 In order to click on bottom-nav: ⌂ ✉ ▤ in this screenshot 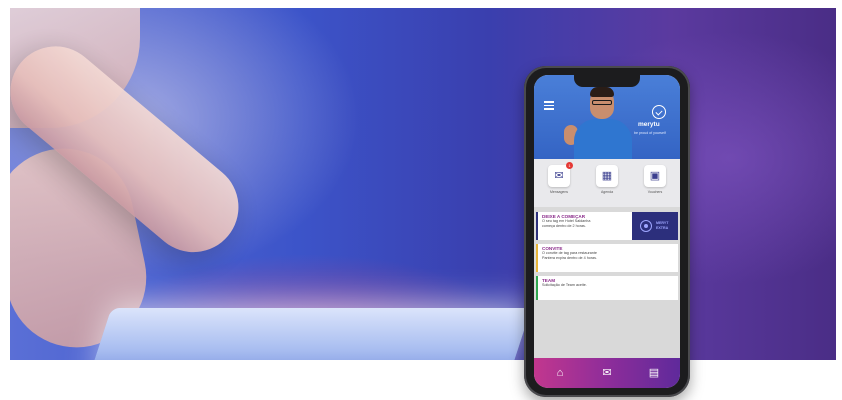, I will do `click(607, 373)`.